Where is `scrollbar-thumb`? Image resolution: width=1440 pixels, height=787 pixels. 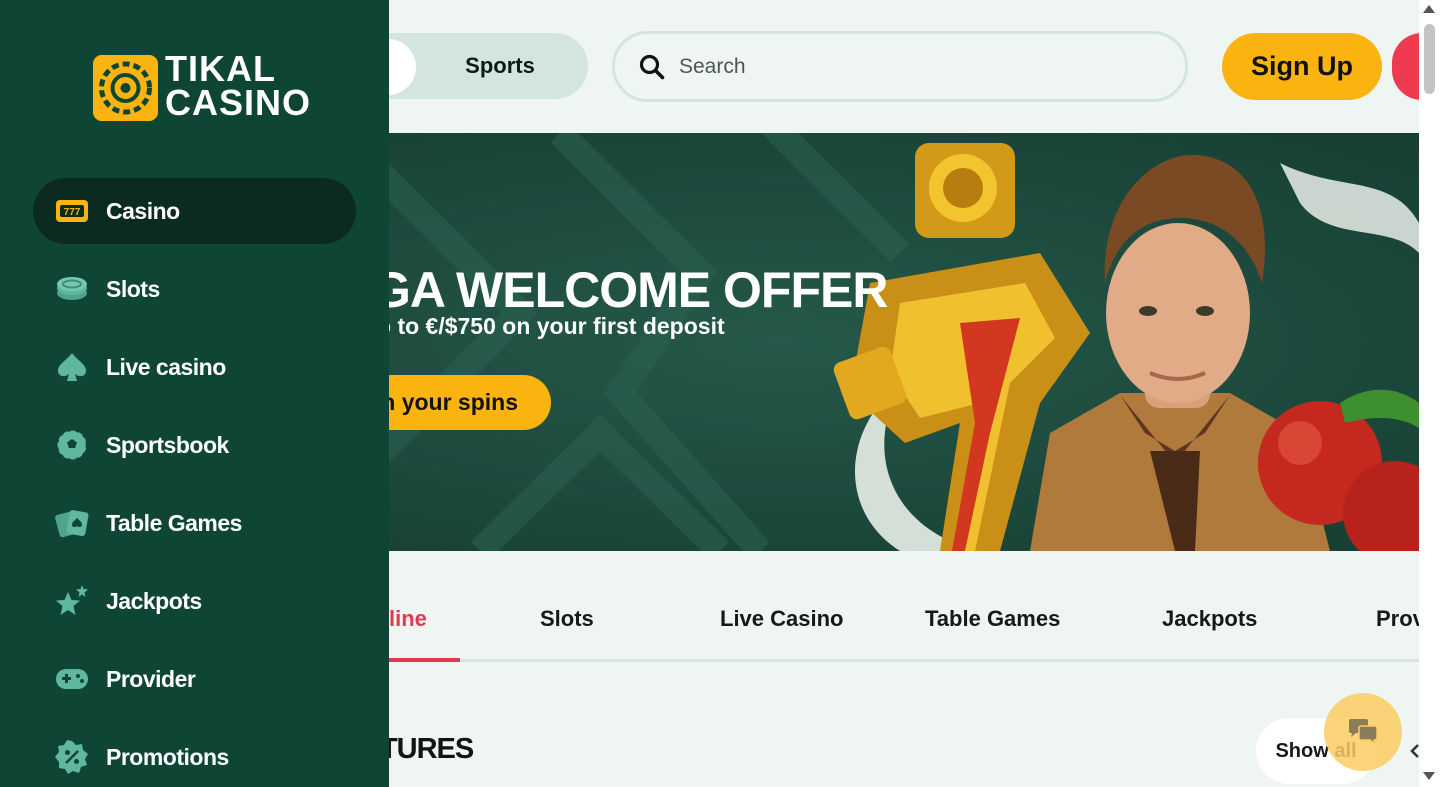 scrollbar-thumb is located at coordinates (1429, 59).